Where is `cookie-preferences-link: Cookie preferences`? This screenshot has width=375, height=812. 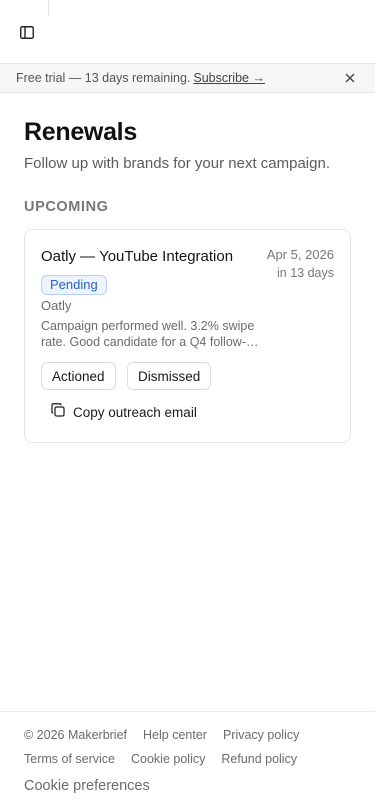 cookie-preferences-link: Cookie preferences is located at coordinates (87, 786).